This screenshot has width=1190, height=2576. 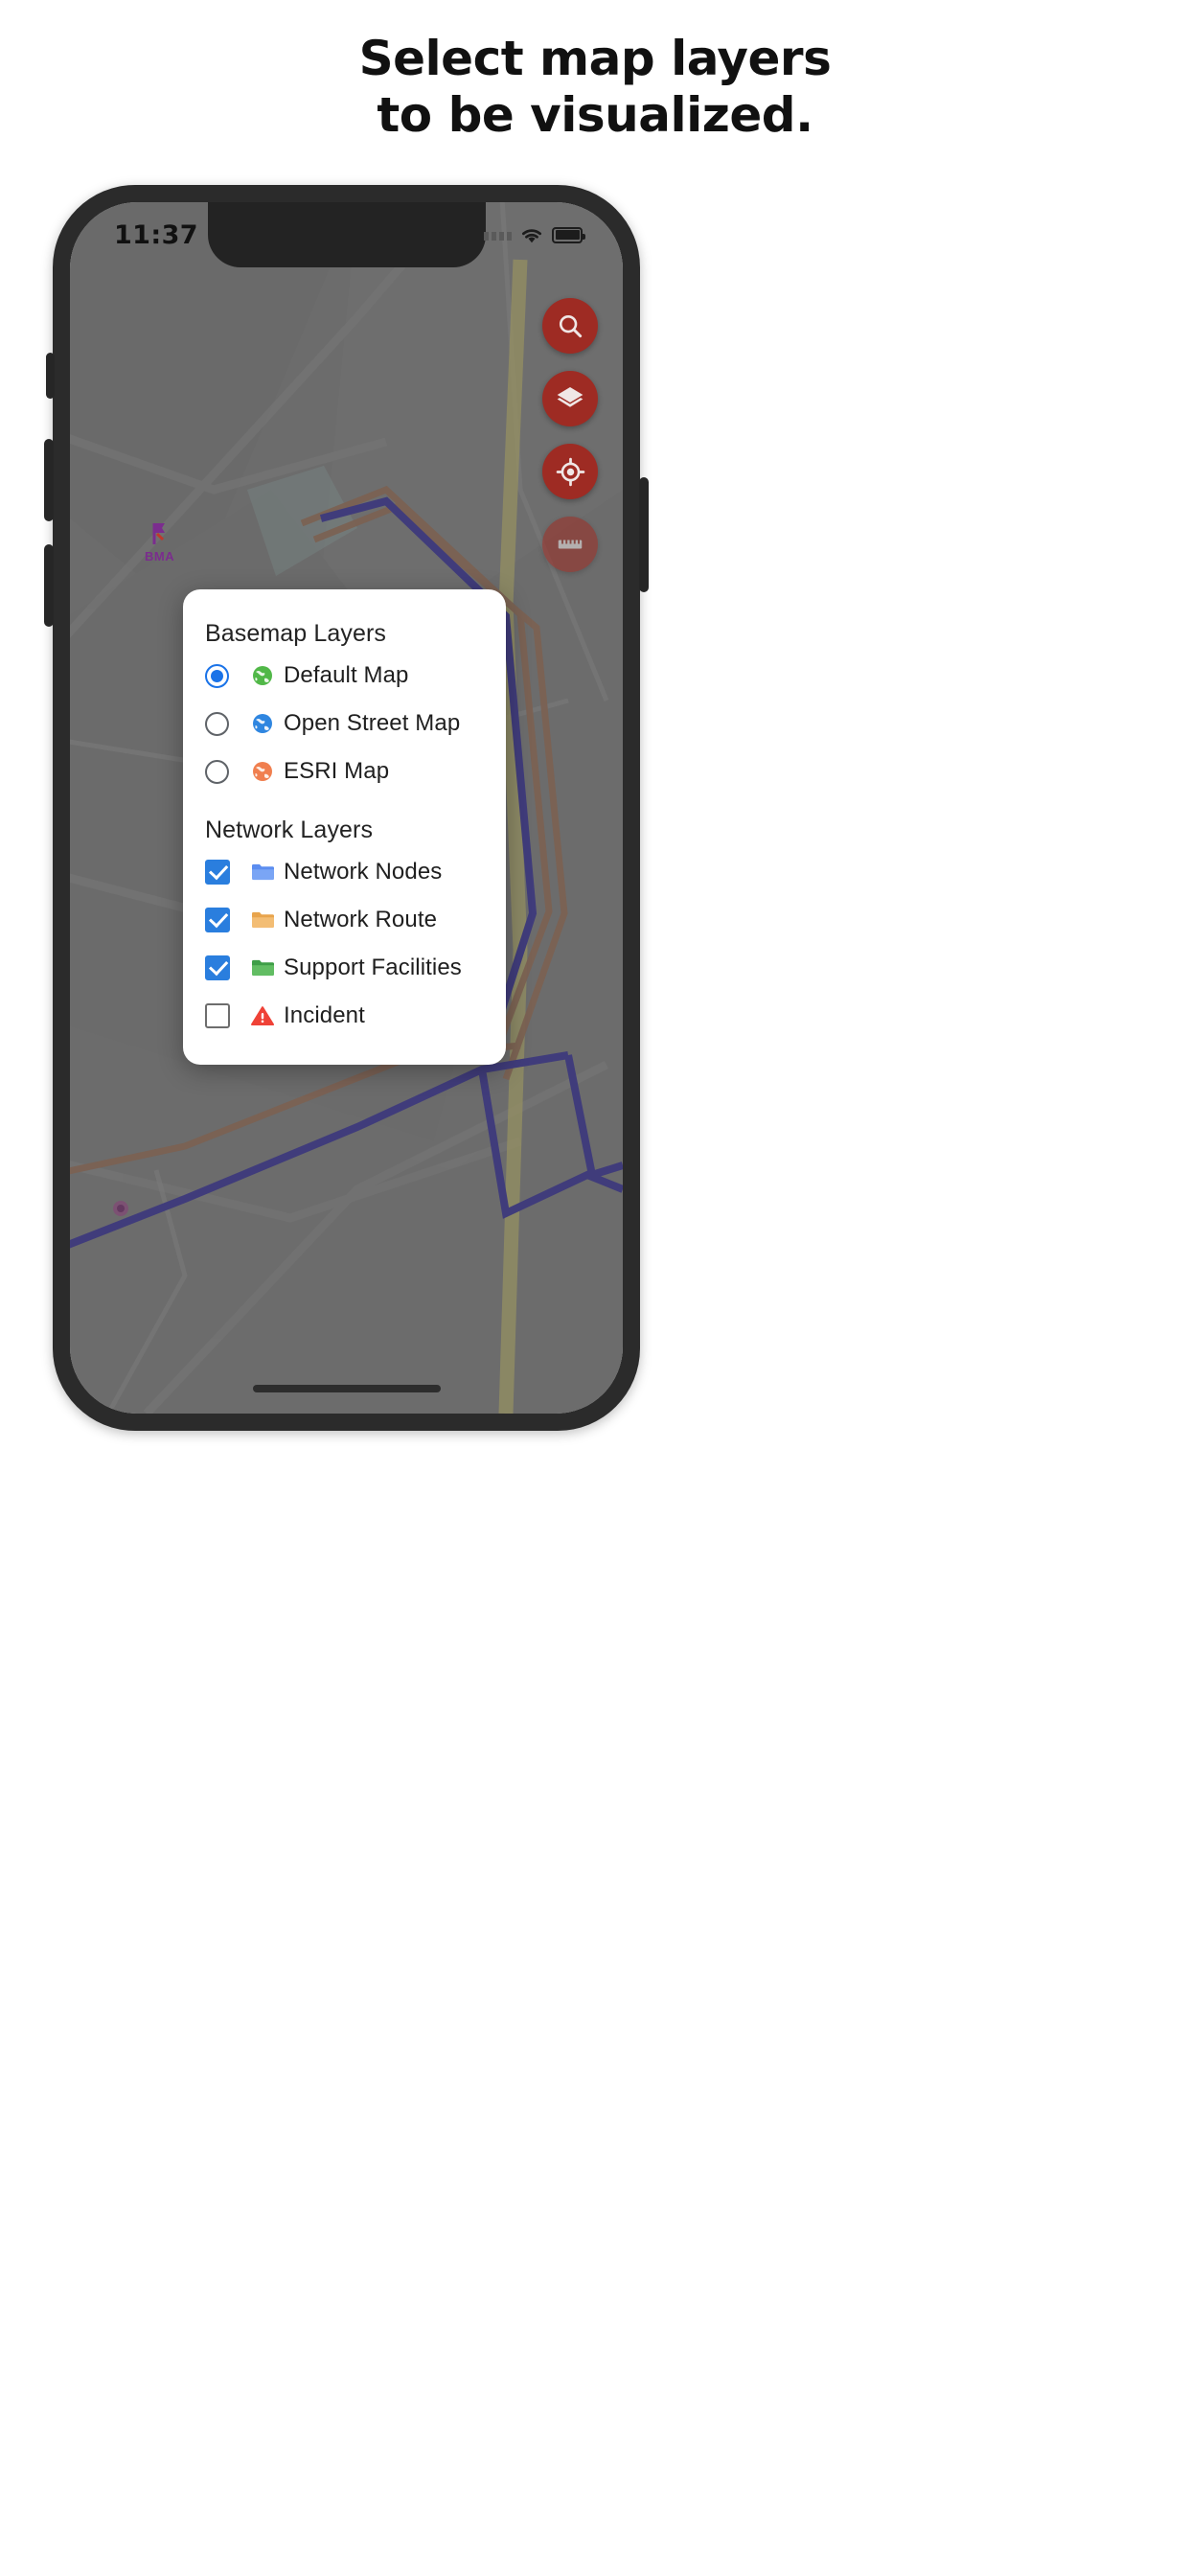 I want to click on checkbox-incident, so click(x=218, y=1016).